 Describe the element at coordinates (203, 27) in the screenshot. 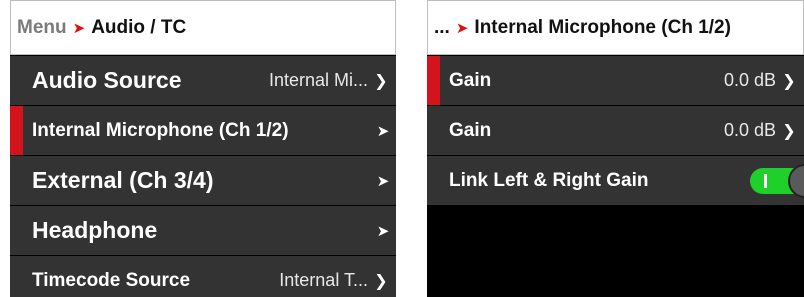

I see `breadcrumb: Menu ➤ Audio / TC` at that location.